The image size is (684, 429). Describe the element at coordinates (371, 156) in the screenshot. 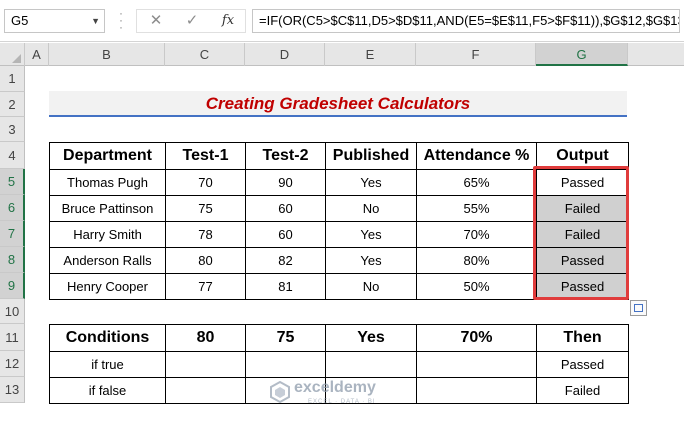

I see `main-table-header-3: Published` at that location.